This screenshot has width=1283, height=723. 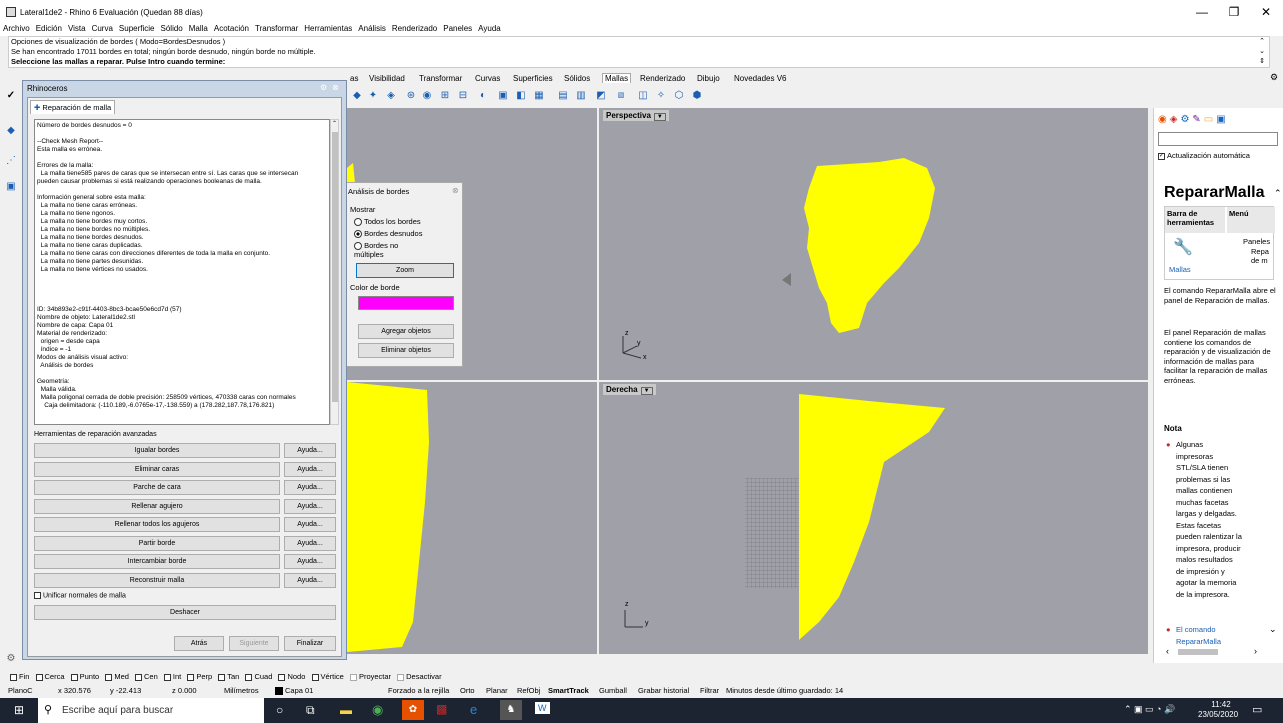 What do you see at coordinates (1217, 652) in the screenshot?
I see `panel-horizontal-scrollbar: ‹ ›` at bounding box center [1217, 652].